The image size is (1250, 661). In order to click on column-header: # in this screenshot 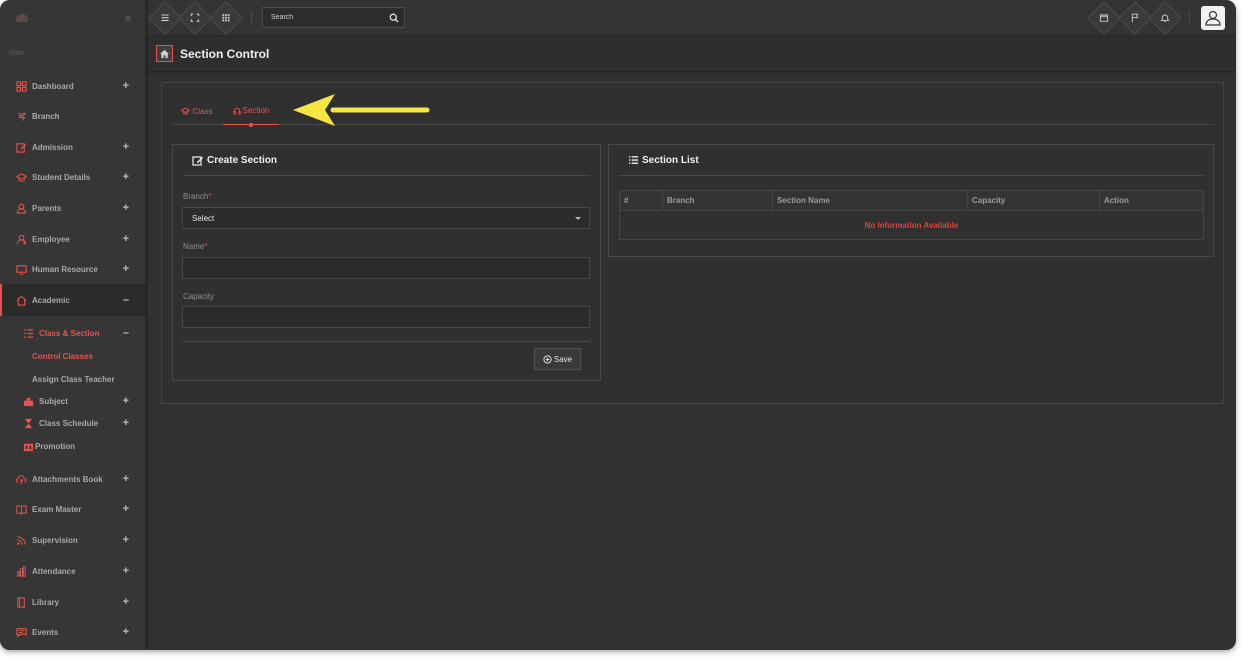, I will do `click(641, 200)`.